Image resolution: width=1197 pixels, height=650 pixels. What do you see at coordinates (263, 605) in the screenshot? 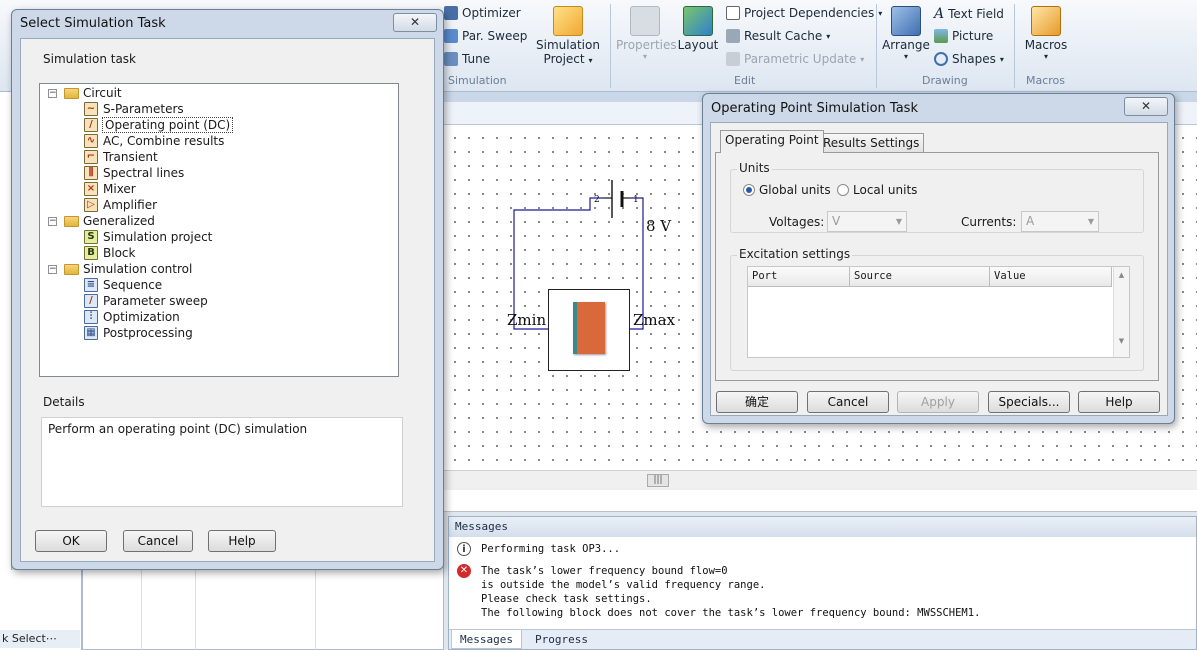
I see `background-table` at bounding box center [263, 605].